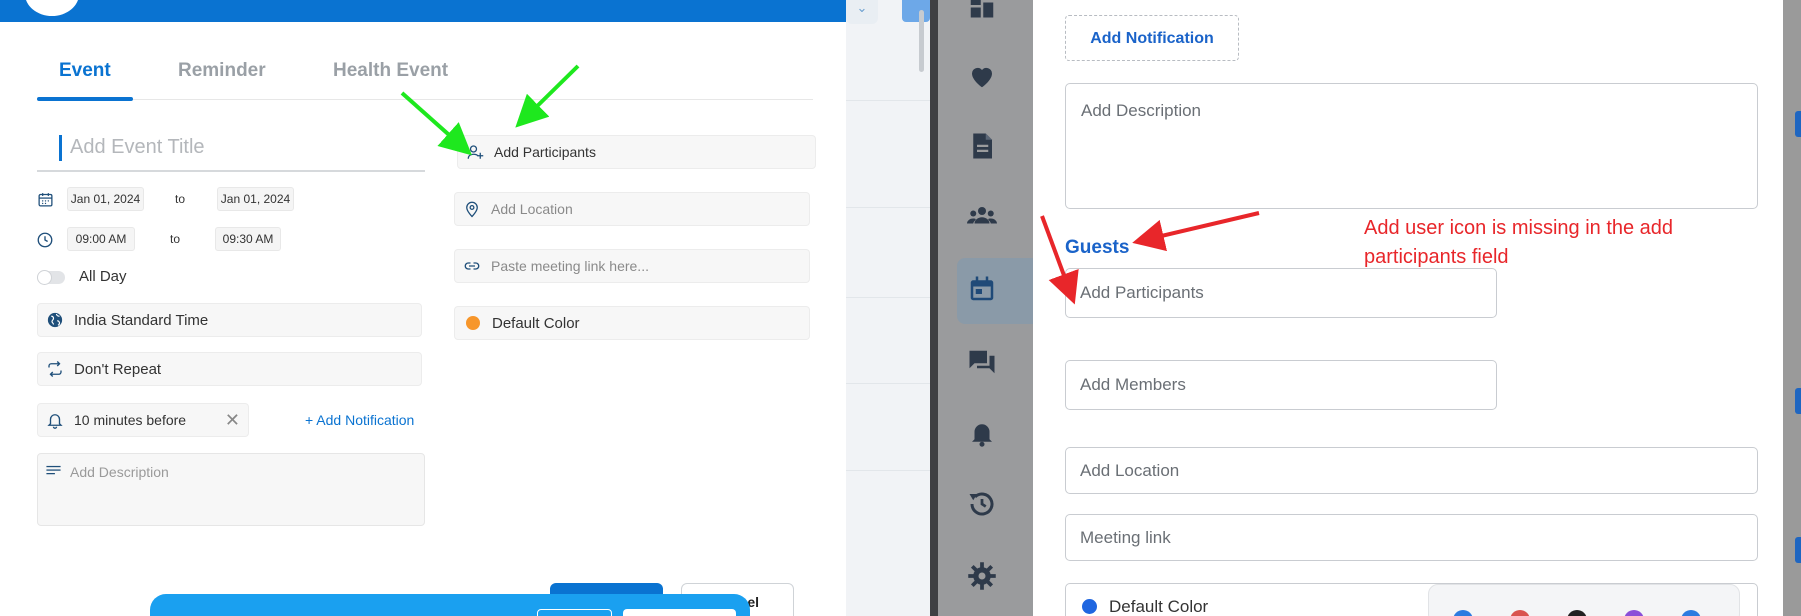 This screenshot has height=616, width=1801. Describe the element at coordinates (982, 15) in the screenshot. I see `dashboard-icon` at that location.